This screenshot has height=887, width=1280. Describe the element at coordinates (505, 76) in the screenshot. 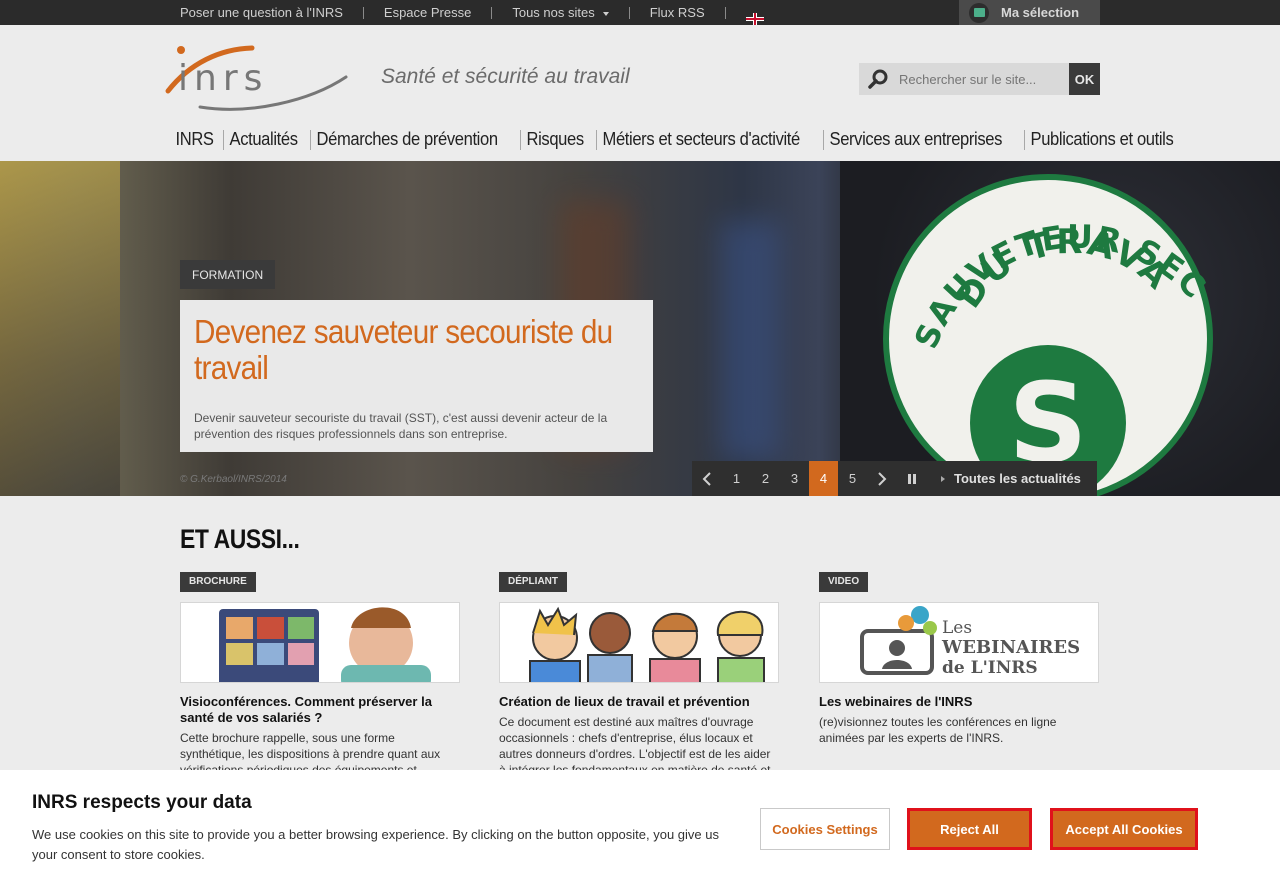

I see `site-tagline: Santé et sécurité au travail` at that location.